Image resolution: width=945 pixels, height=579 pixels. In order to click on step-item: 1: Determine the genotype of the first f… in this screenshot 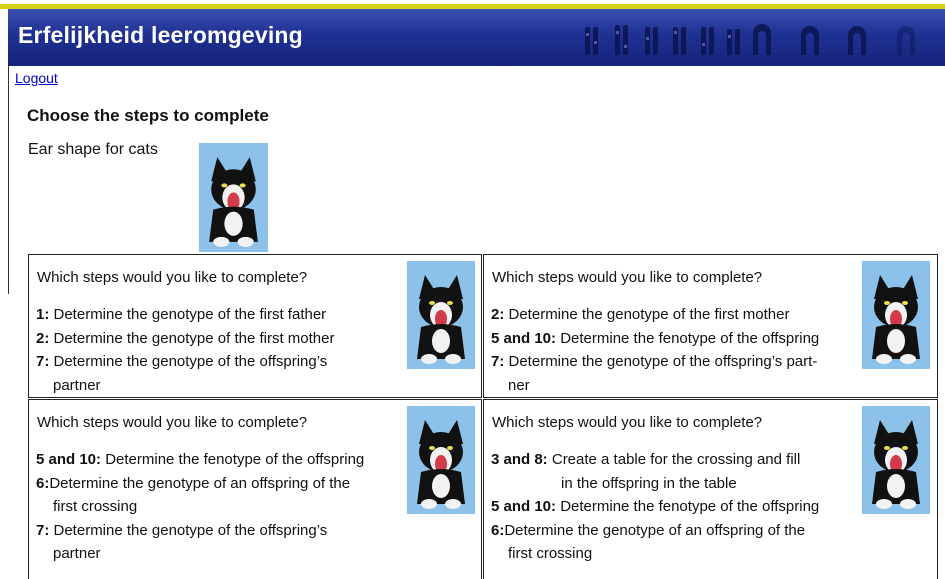, I will do `click(226, 315)`.